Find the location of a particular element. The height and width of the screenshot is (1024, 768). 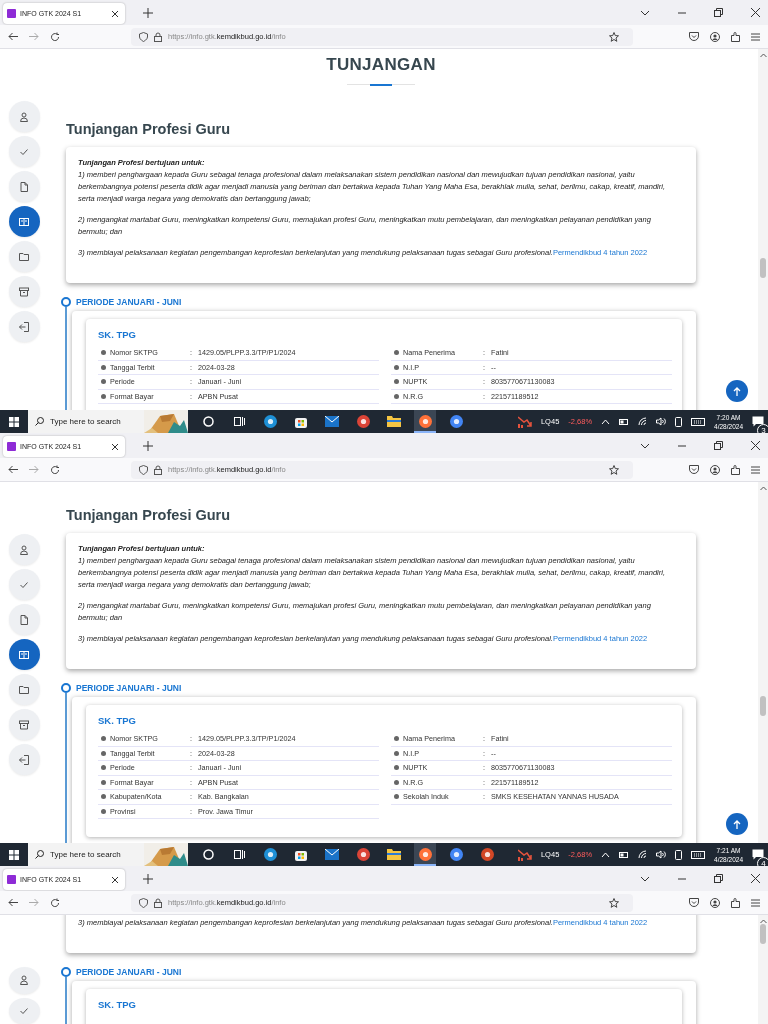

chart-down-icon is located at coordinates (524, 421).